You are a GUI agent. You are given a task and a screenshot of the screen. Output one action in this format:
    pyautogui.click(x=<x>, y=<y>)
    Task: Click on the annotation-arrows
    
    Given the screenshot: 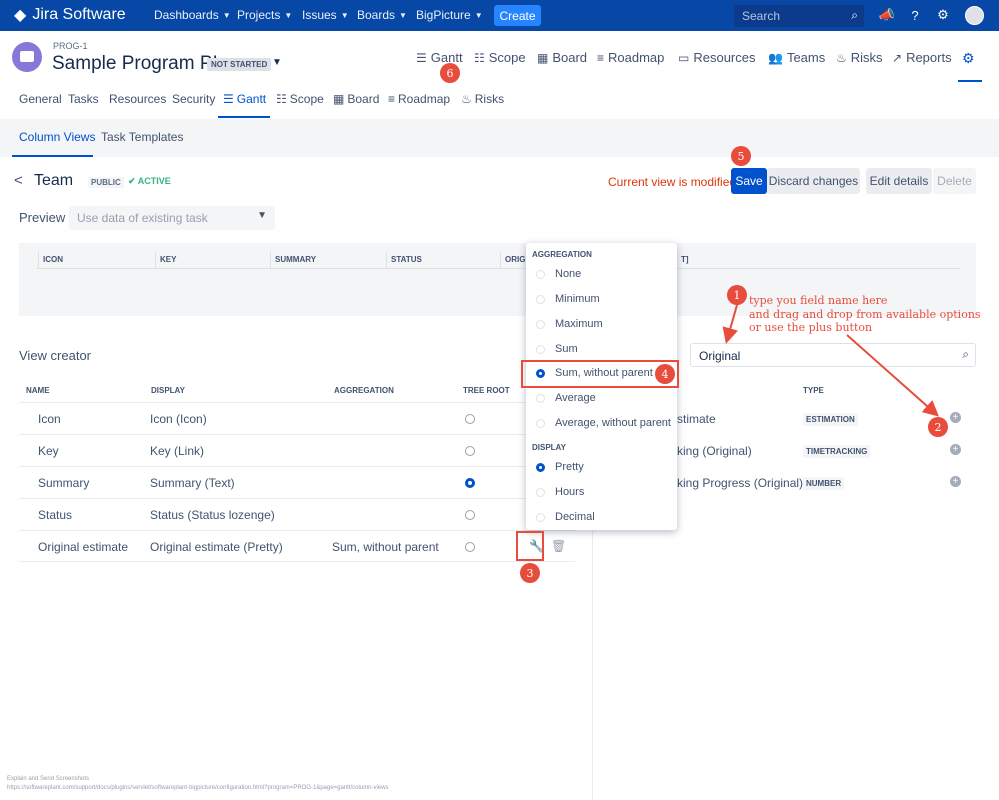 What is the action you would take?
    pyautogui.click(x=830, y=360)
    